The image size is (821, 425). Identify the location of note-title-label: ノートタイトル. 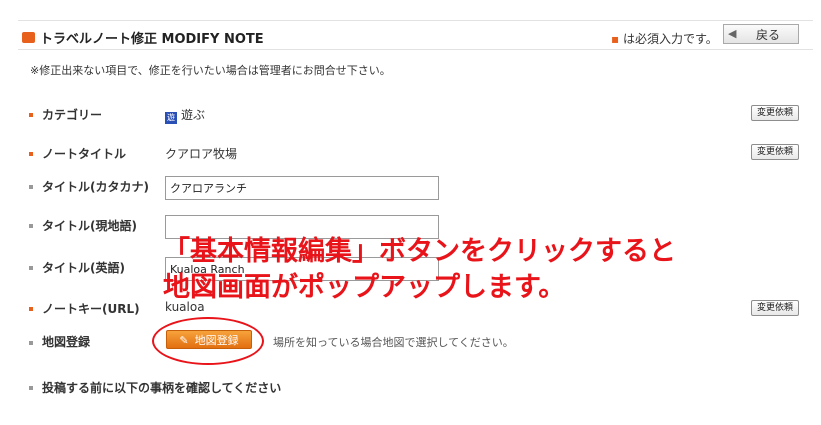
(84, 154).